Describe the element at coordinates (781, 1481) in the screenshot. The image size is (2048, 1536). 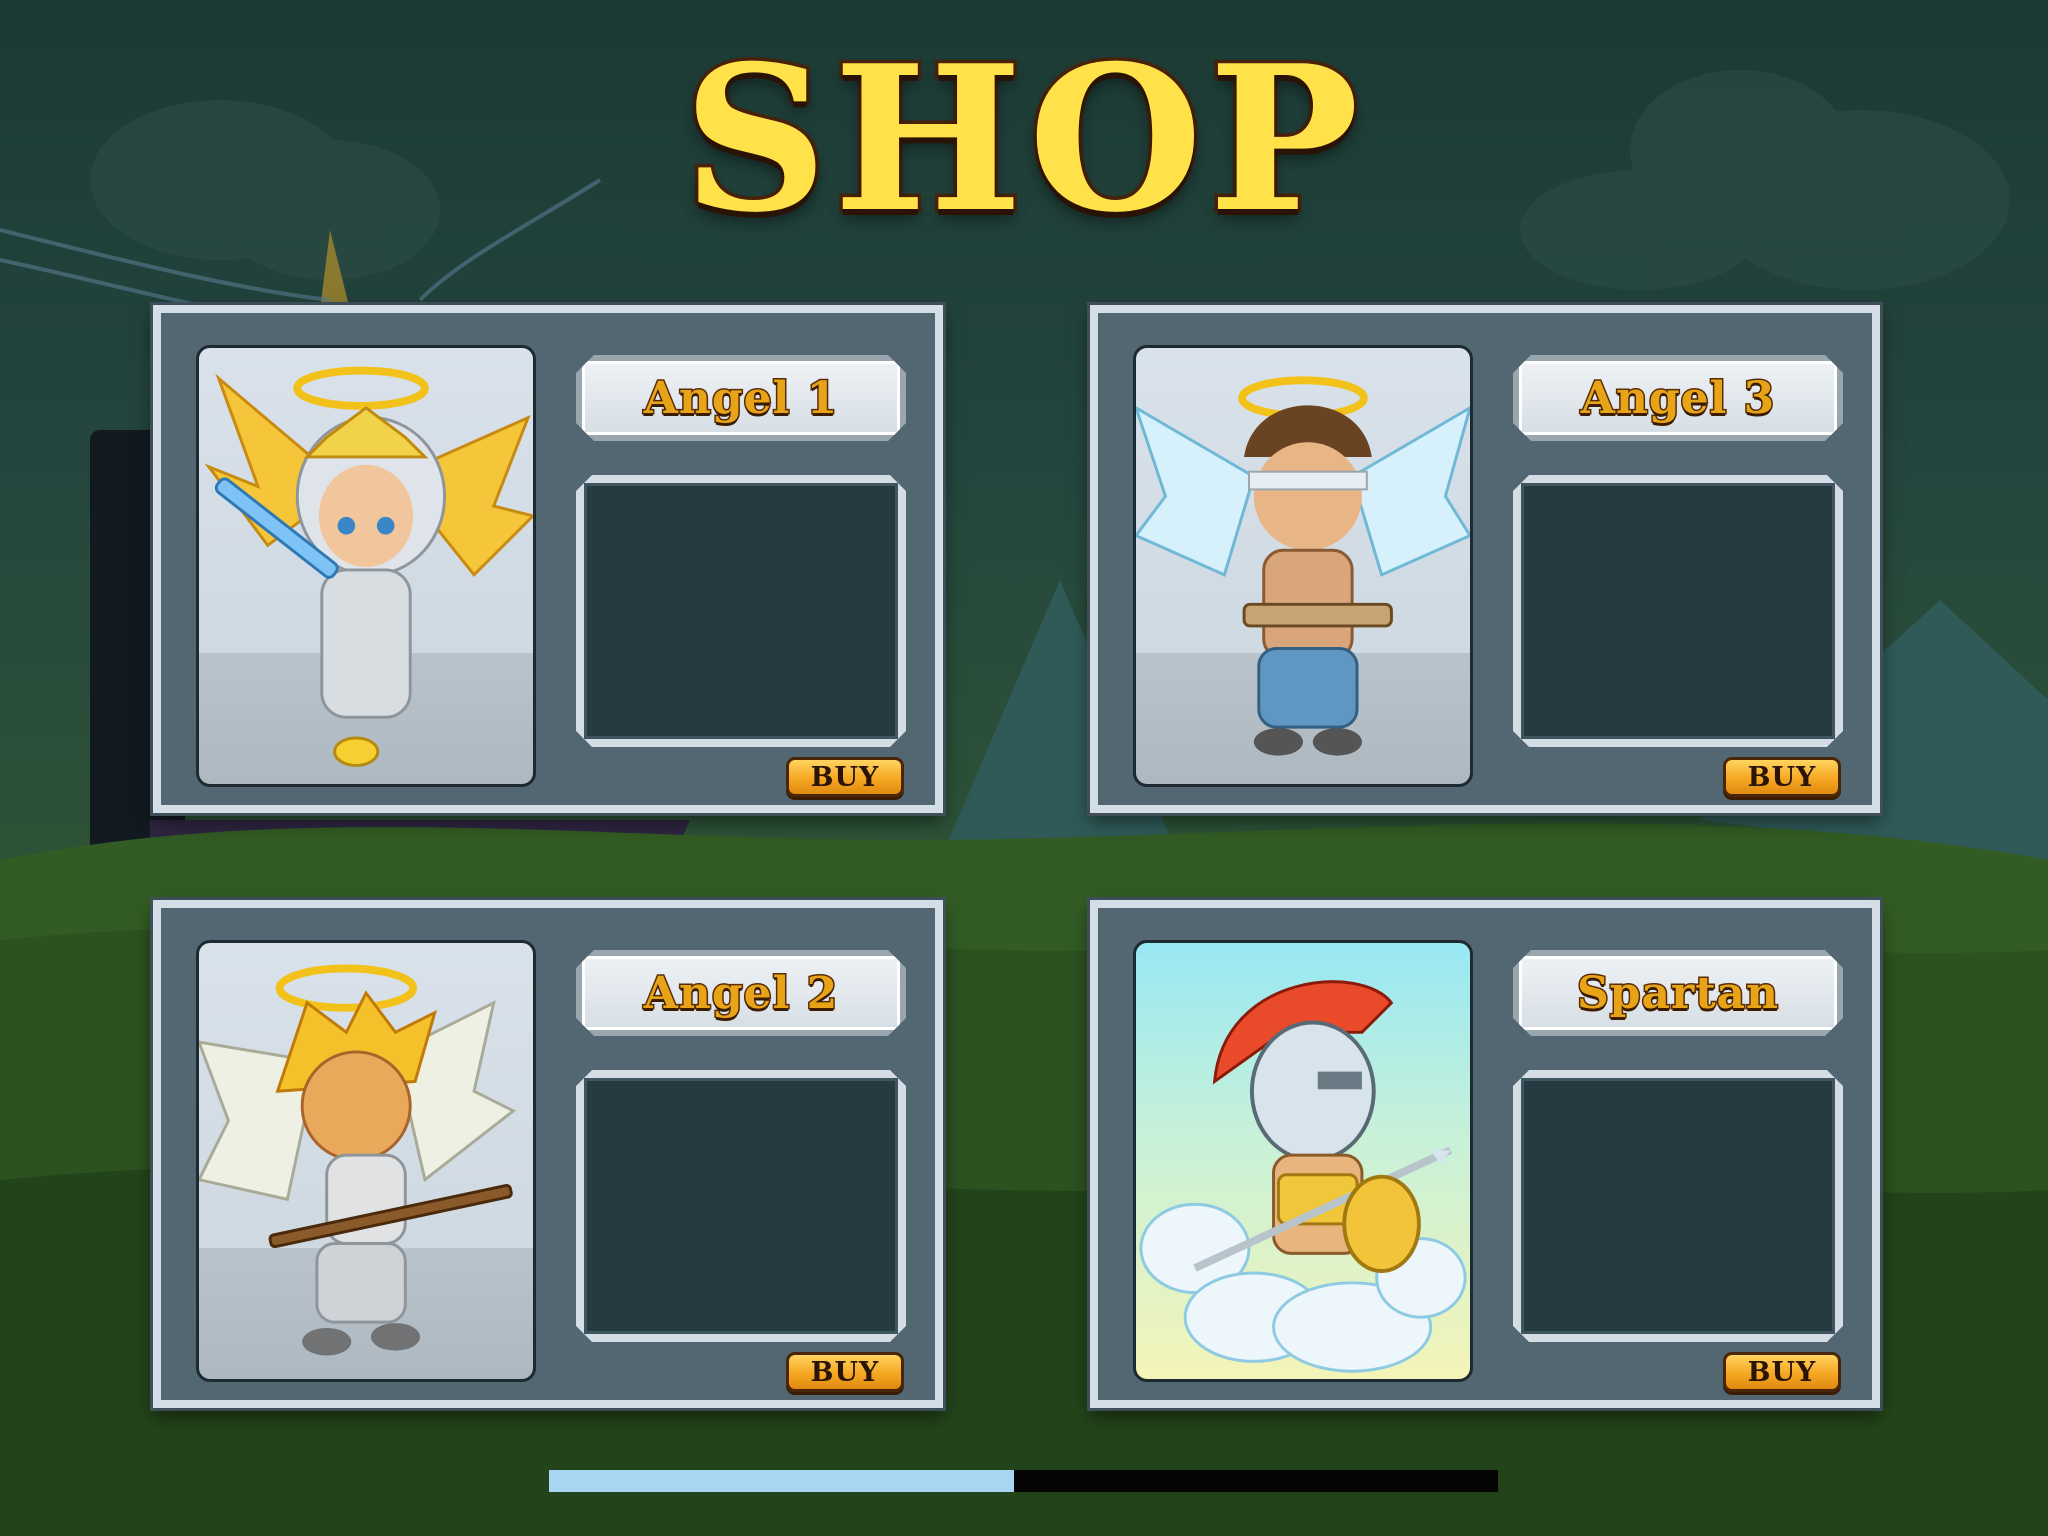
I see `progress-bar-fill` at that location.